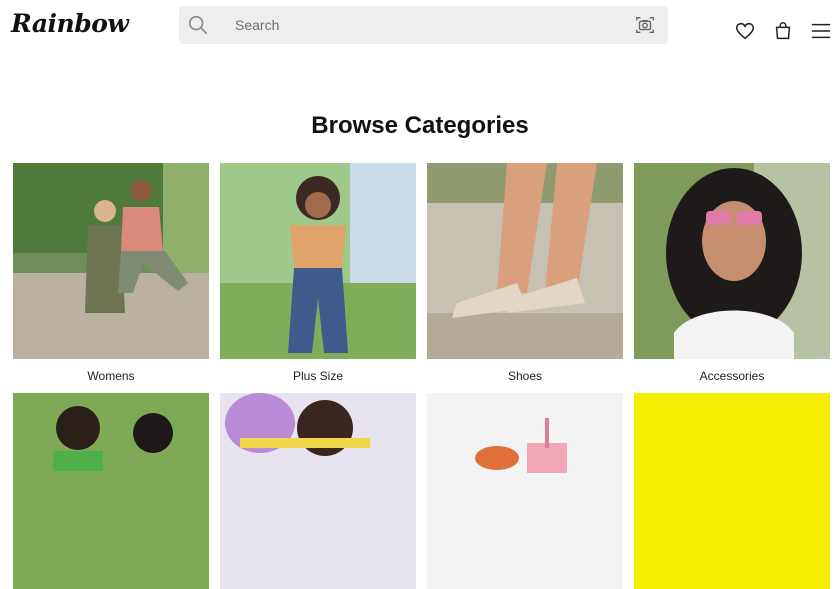 Image resolution: width=840 pixels, height=589 pixels. Describe the element at coordinates (198, 25) in the screenshot. I see `search-icon` at that location.